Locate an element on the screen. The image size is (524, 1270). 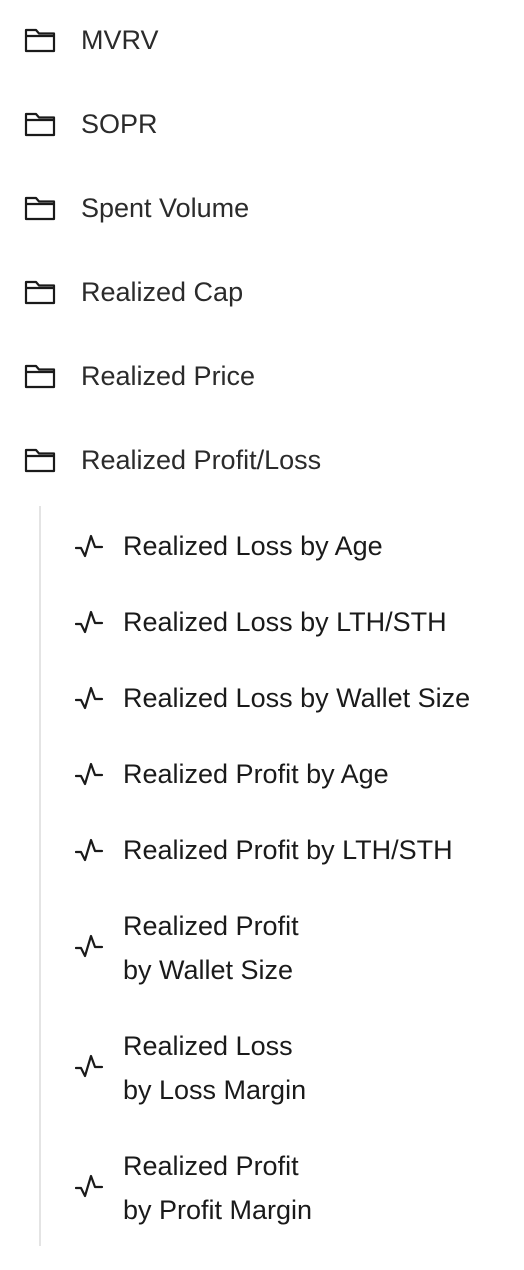
chart-item-realized-loss-by-loss-margin: Realized Loss by Loss Margin is located at coordinates (281, 1068).